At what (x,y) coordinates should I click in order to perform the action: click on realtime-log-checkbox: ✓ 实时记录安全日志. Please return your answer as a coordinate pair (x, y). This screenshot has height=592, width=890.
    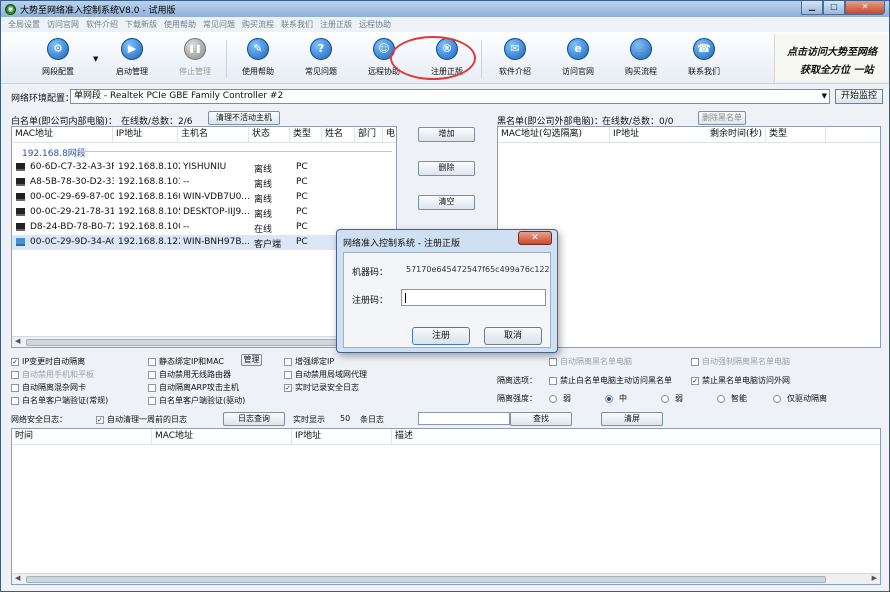
    Looking at the image, I should click on (321, 387).